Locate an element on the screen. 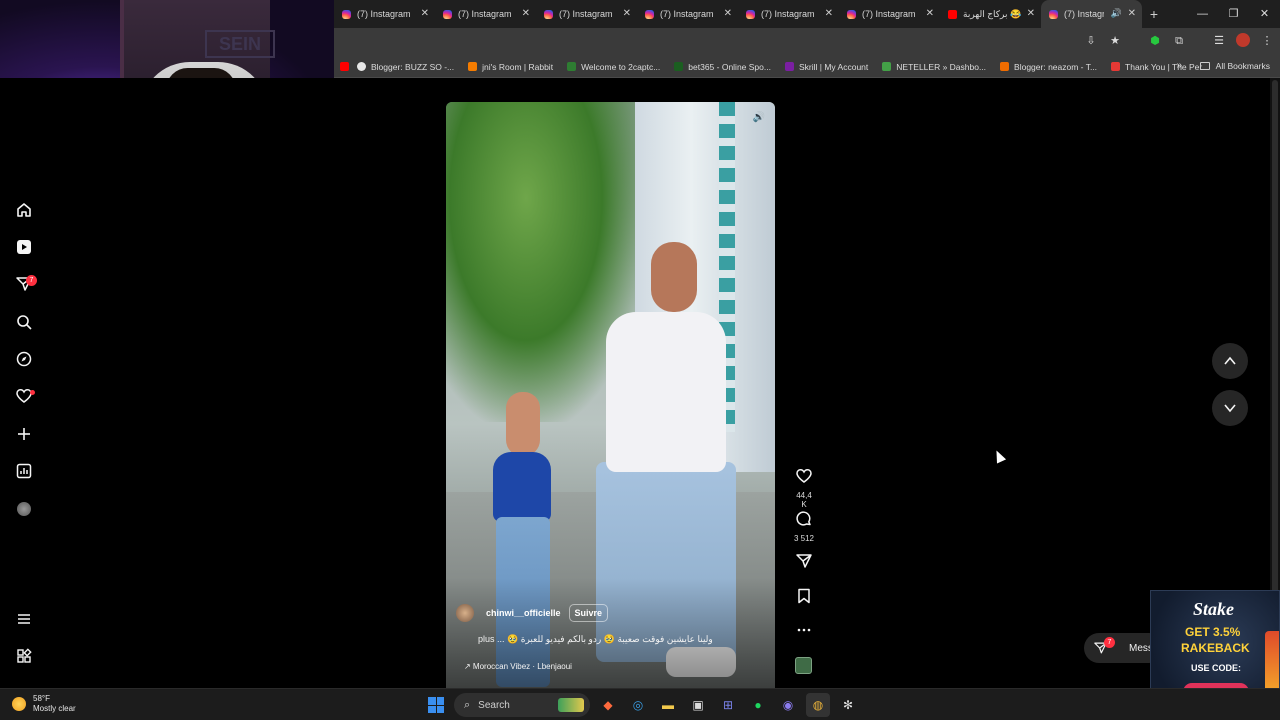 The width and height of the screenshot is (1280, 720). tab-title: (7) Instagram is located at coordinates (788, 14).